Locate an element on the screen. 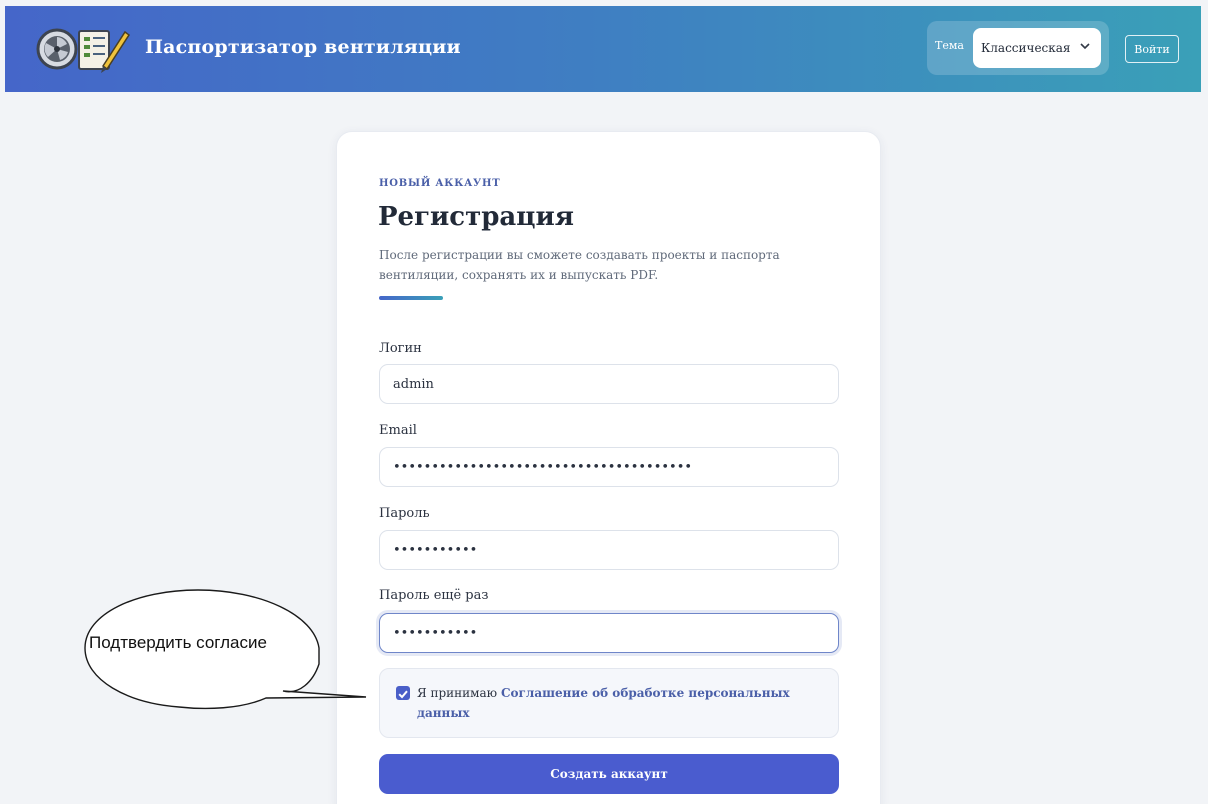  email-label: Email is located at coordinates (398, 430).